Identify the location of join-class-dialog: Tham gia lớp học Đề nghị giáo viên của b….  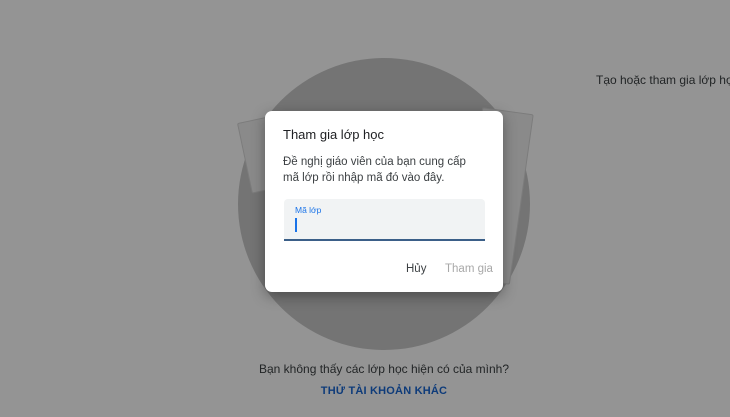
(384, 201).